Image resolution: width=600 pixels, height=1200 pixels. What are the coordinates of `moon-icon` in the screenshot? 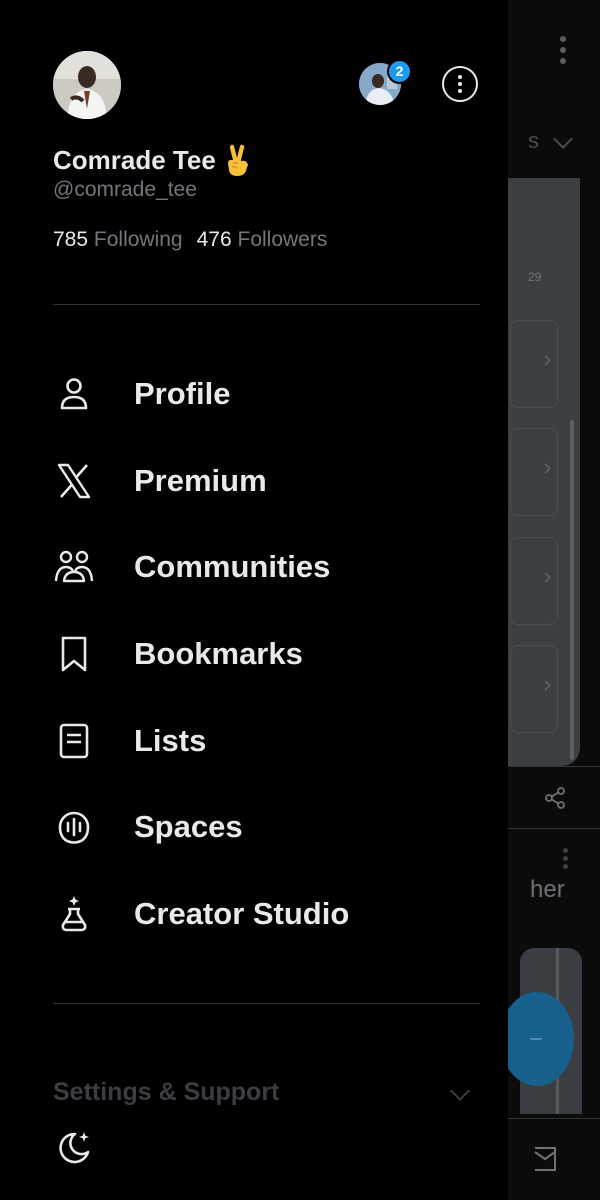 It's located at (73, 1148).